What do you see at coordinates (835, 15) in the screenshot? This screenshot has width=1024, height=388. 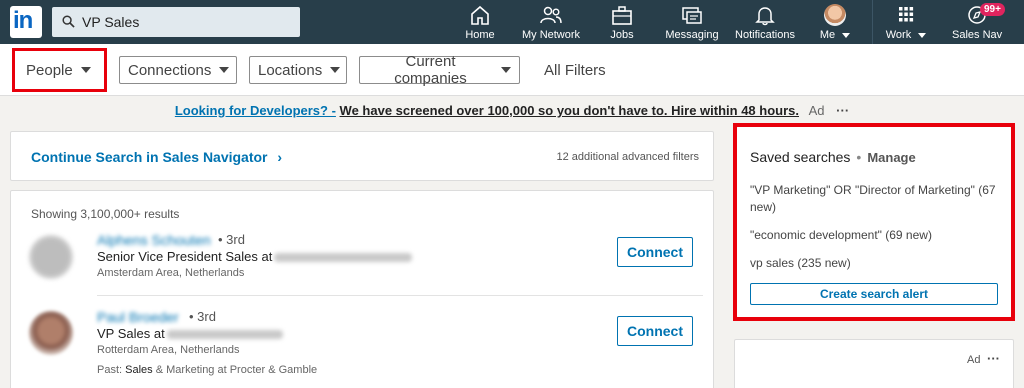 I see `avatar` at bounding box center [835, 15].